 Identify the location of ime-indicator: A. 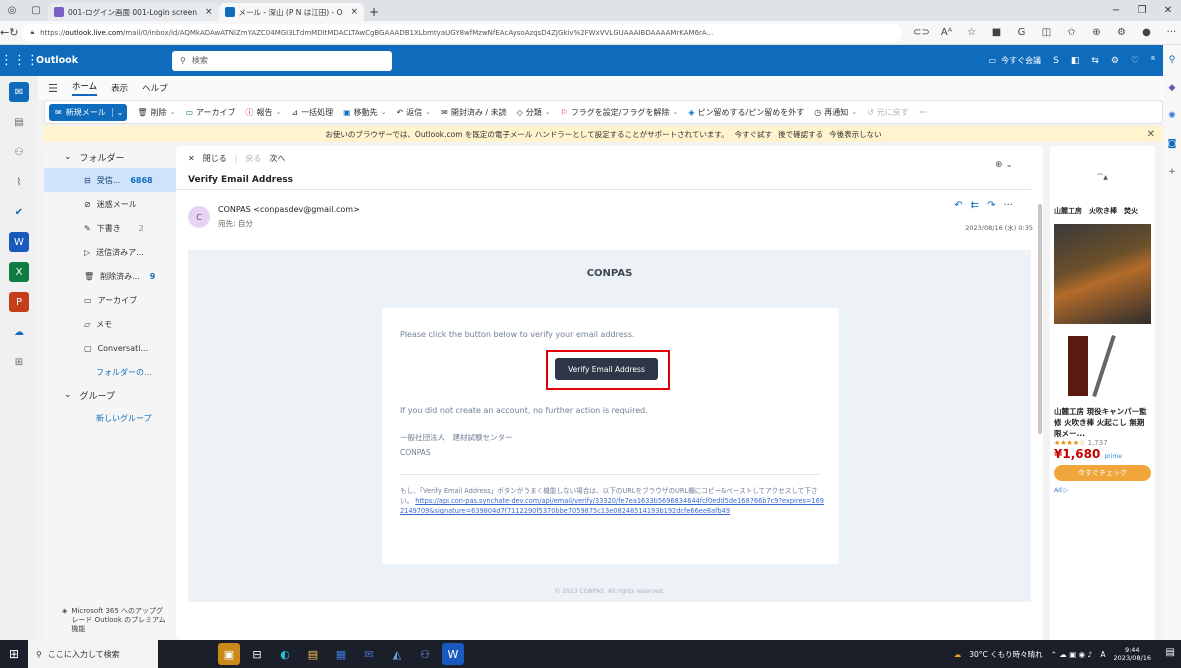
(1102, 654).